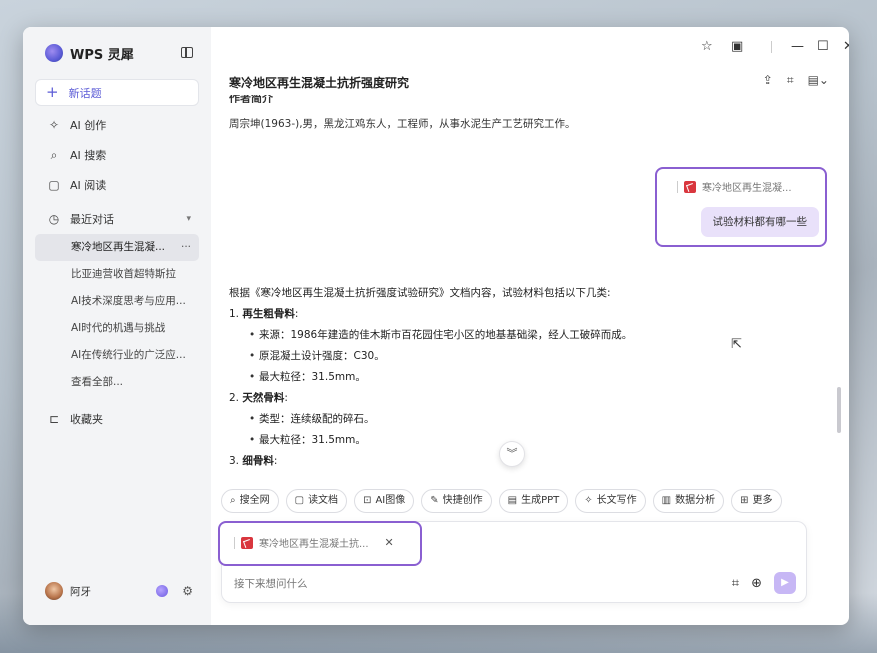  What do you see at coordinates (117, 591) in the screenshot?
I see `sidebar-footer: 阿牙 ⚙` at bounding box center [117, 591].